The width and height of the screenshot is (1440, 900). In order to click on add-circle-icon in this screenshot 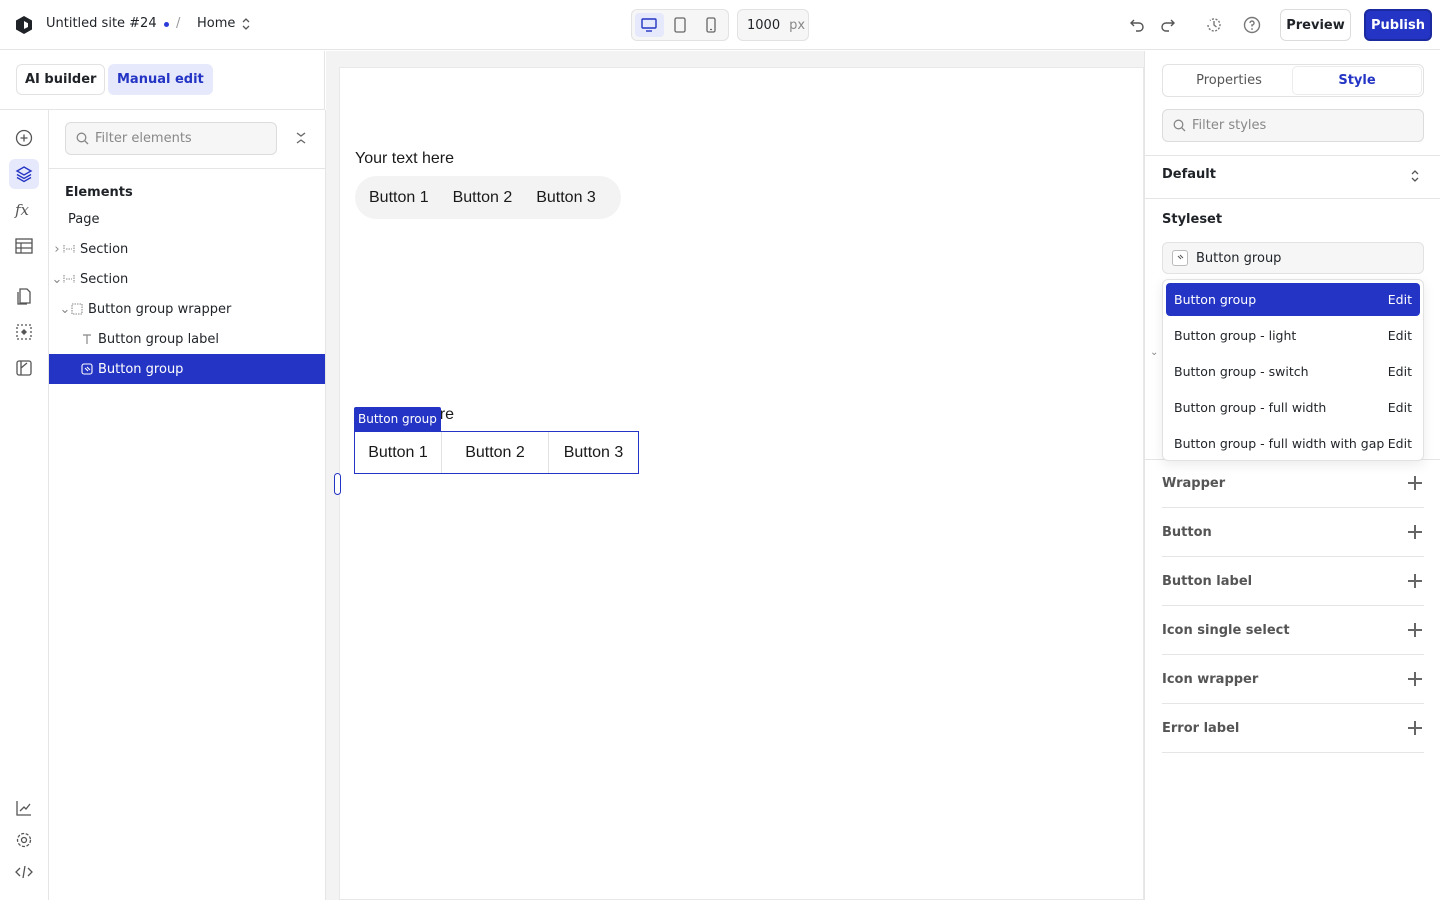, I will do `click(24, 138)`.